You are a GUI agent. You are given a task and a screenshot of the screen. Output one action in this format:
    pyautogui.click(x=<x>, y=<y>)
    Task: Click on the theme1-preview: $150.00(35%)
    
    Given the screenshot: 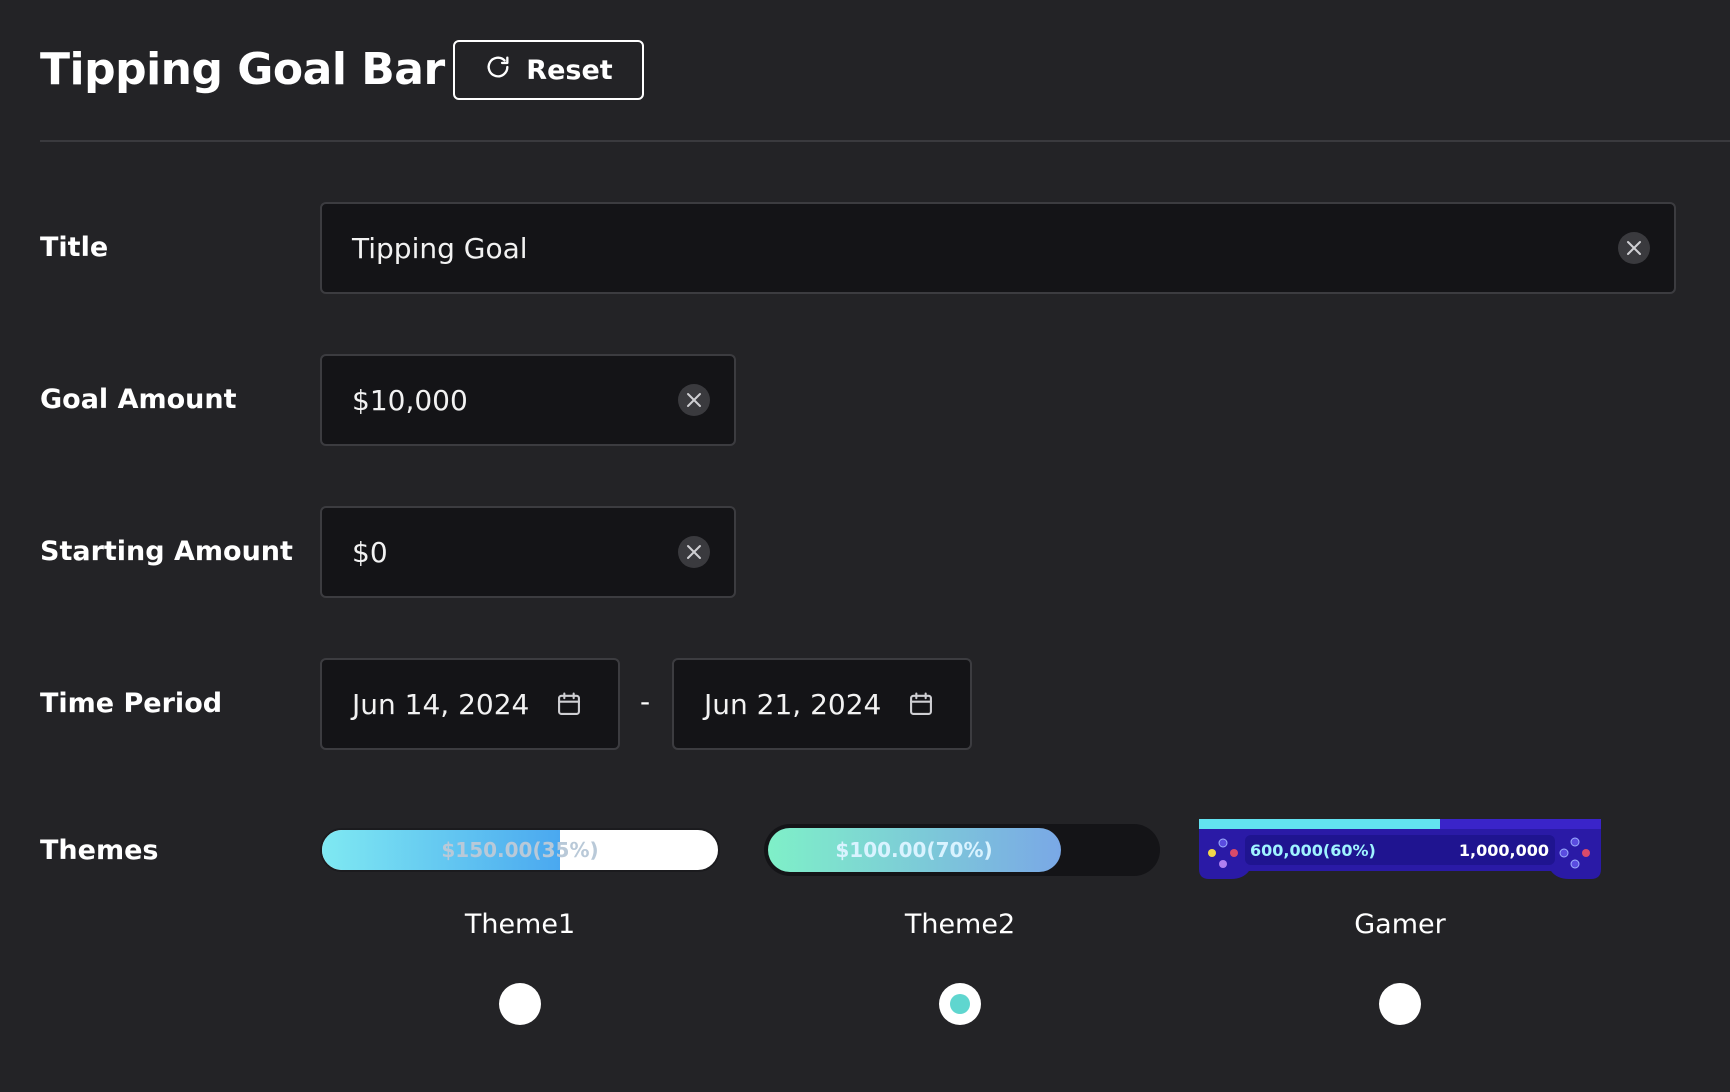 What is the action you would take?
    pyautogui.click(x=520, y=850)
    